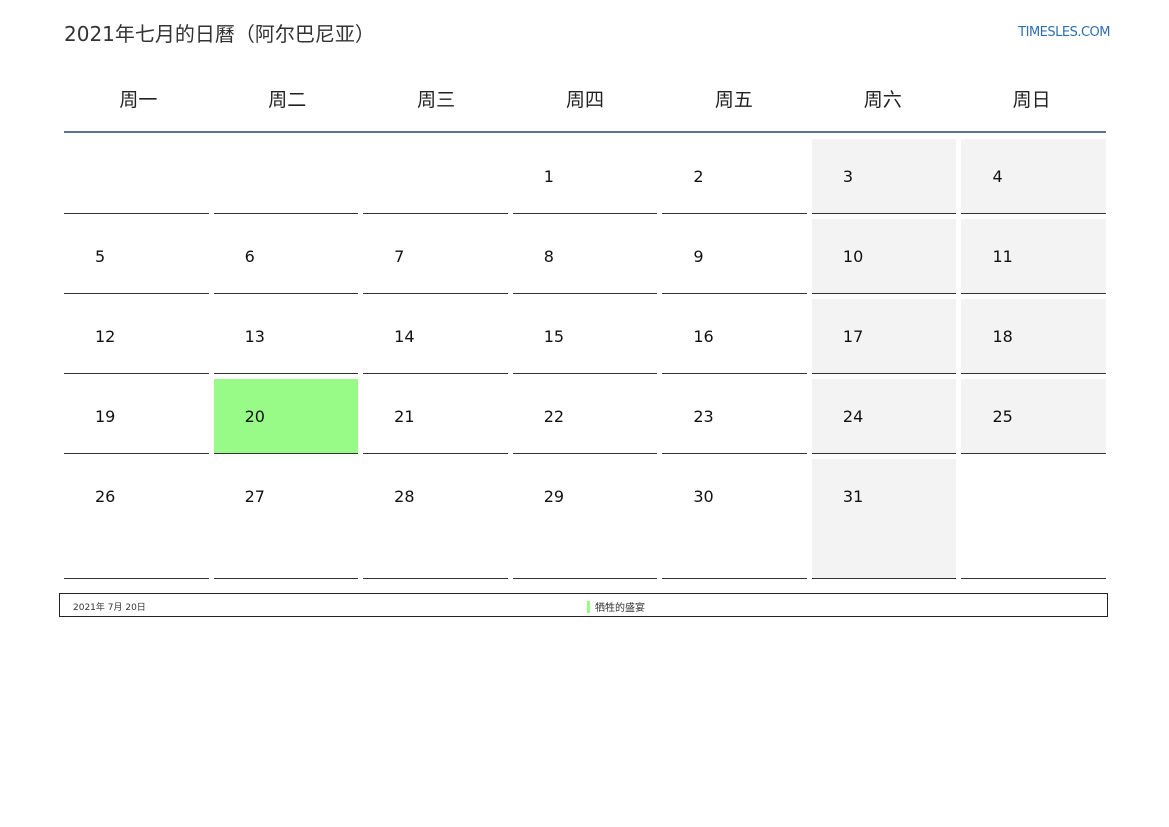 This screenshot has height=827, width=1169. What do you see at coordinates (254, 496) in the screenshot?
I see `day-number: 27` at bounding box center [254, 496].